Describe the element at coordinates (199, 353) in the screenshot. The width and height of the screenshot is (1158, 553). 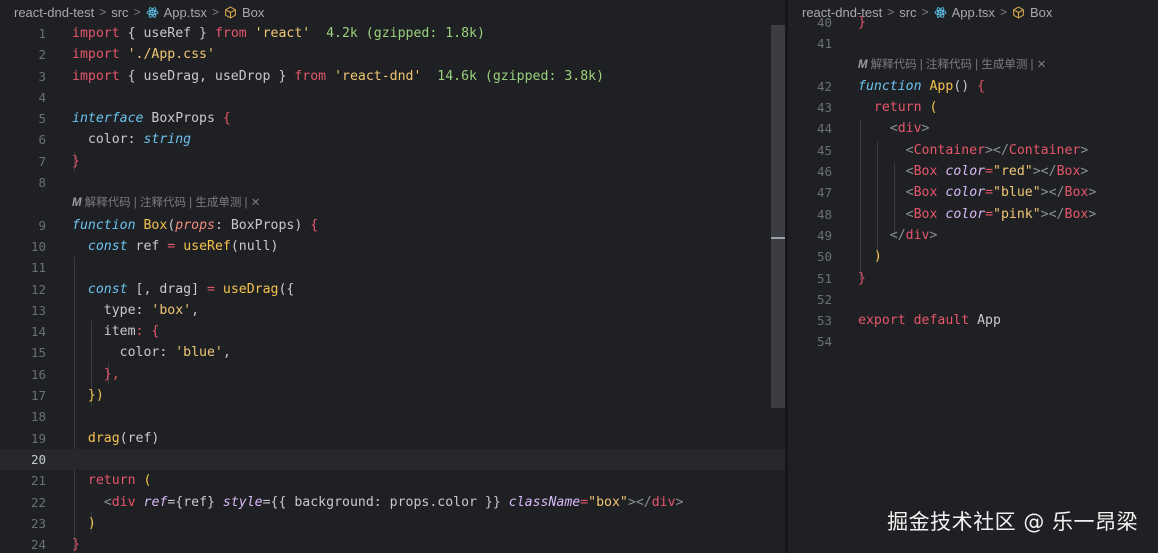
I see `token: 'blue'` at that location.